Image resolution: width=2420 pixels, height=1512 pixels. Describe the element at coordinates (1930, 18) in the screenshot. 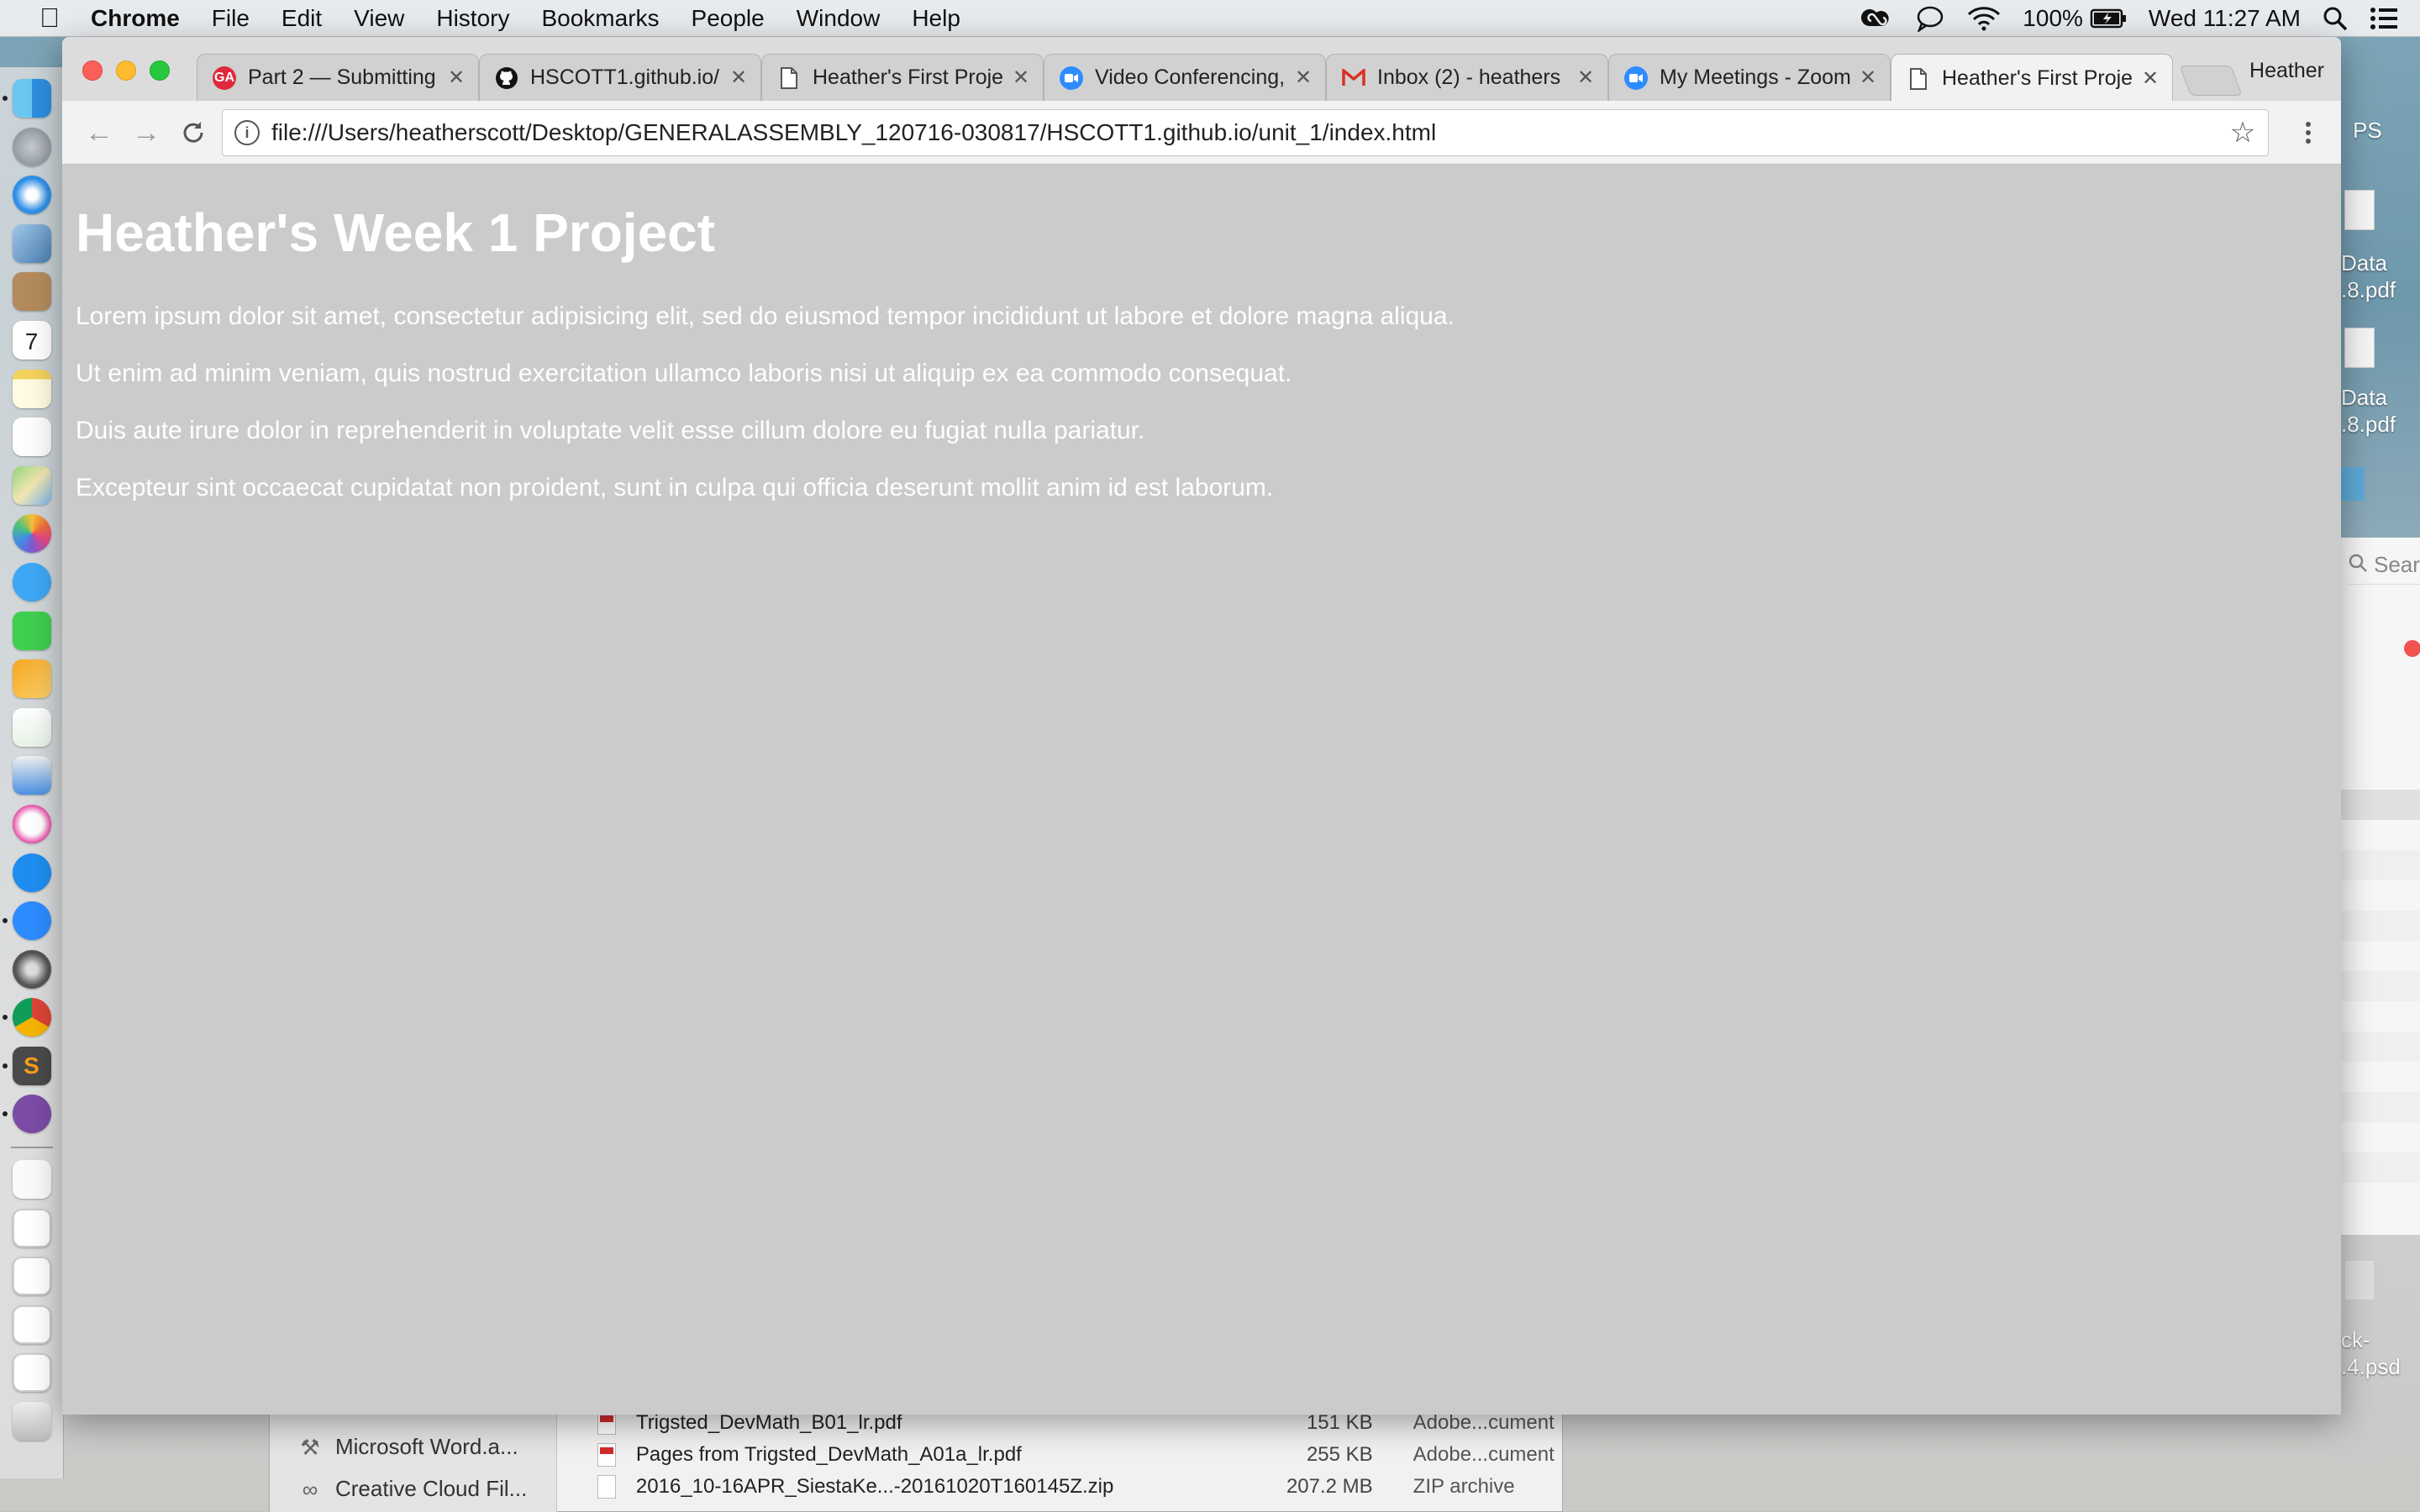

I see `messages-status-icon` at that location.